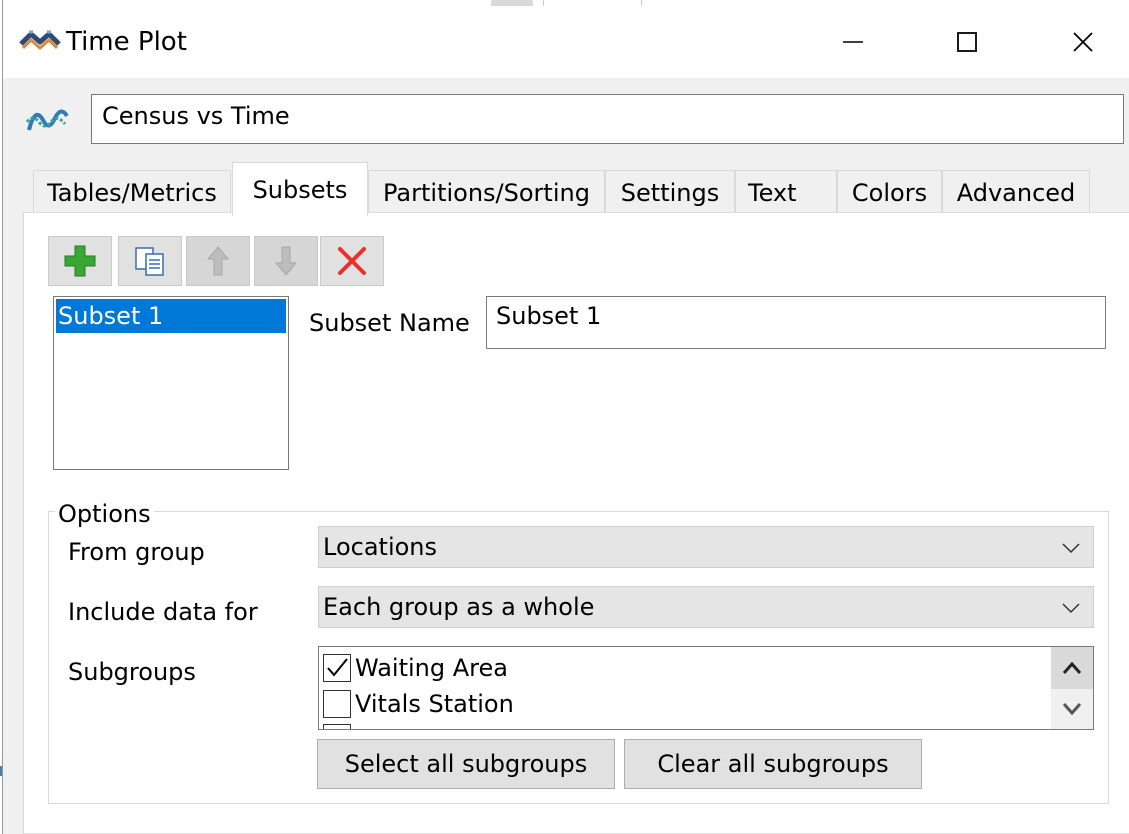  I want to click on x-icon, so click(352, 261).